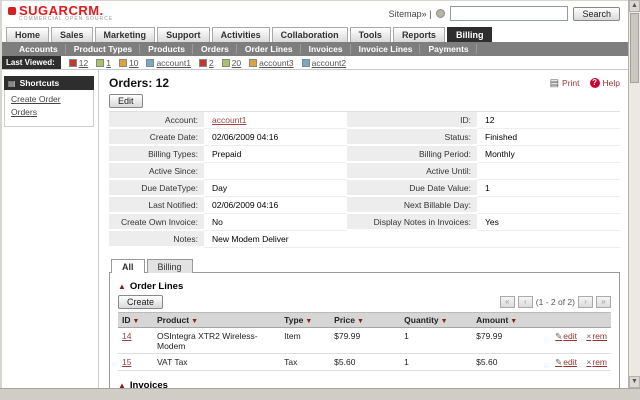  I want to click on column-header-type: Type ▼, so click(305, 320).